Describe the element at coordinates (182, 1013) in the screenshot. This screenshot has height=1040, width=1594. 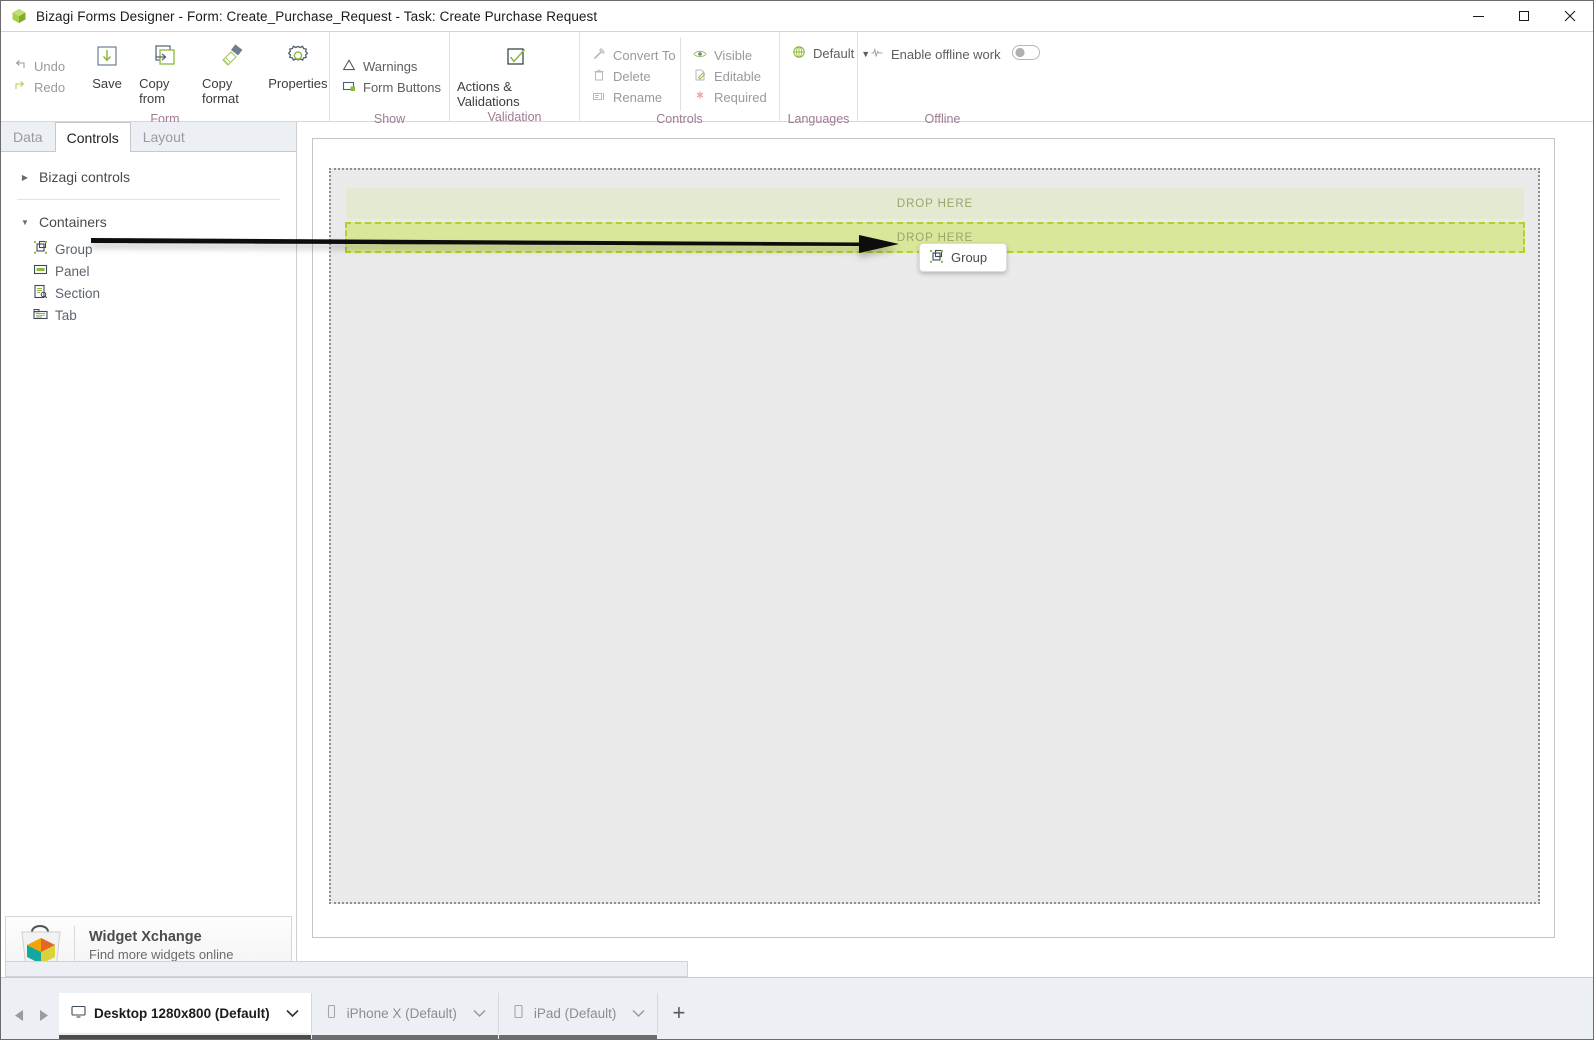
I see `device-tab-label: Desktop 1280x800 (Default)` at that location.